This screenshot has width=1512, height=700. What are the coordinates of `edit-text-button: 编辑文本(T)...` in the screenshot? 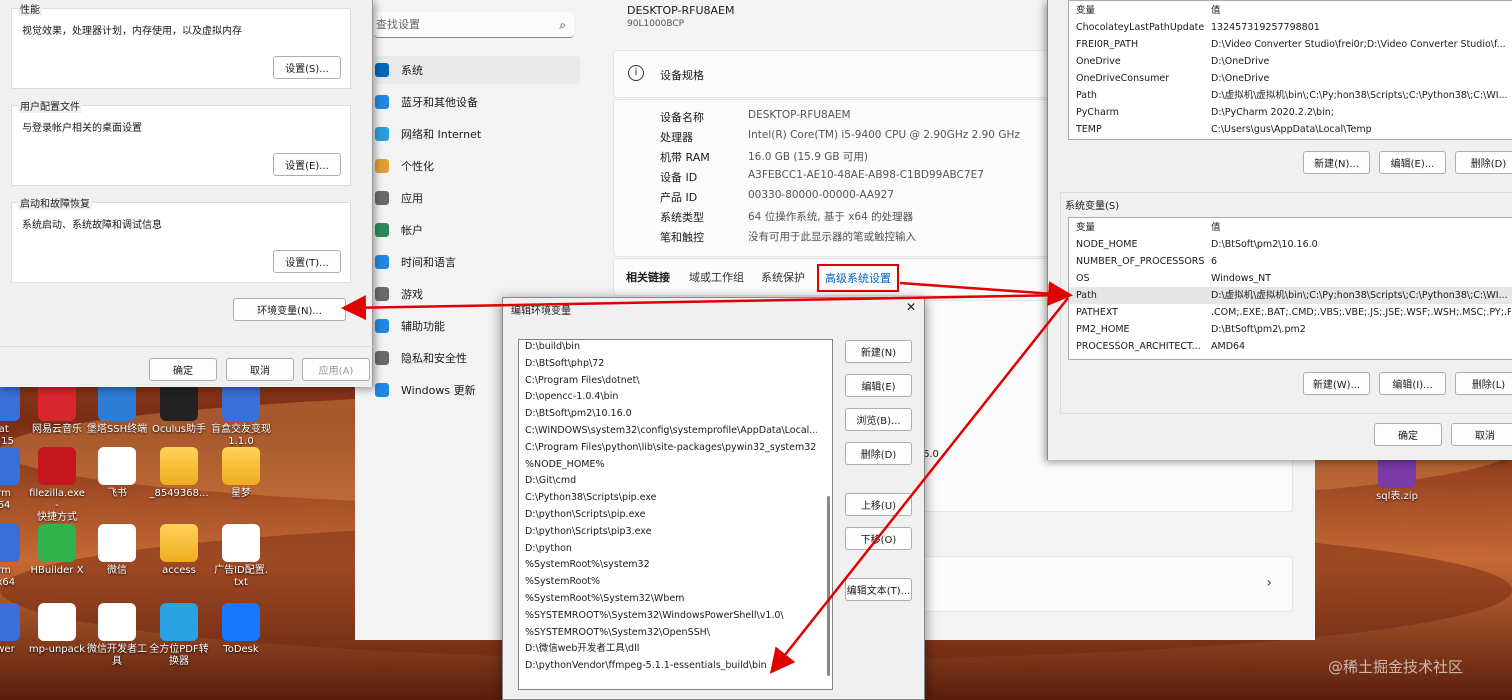 It's located at (878, 589).